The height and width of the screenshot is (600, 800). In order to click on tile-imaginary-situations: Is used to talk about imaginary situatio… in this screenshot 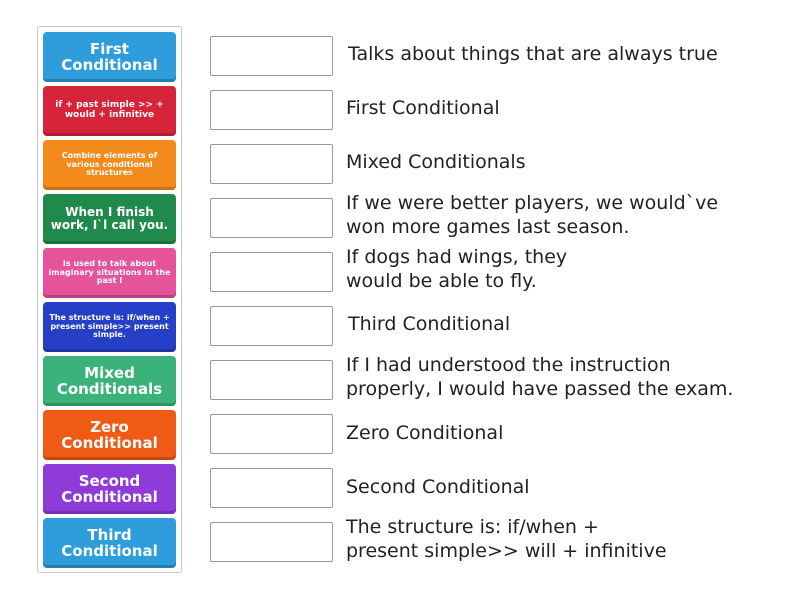, I will do `click(109, 273)`.